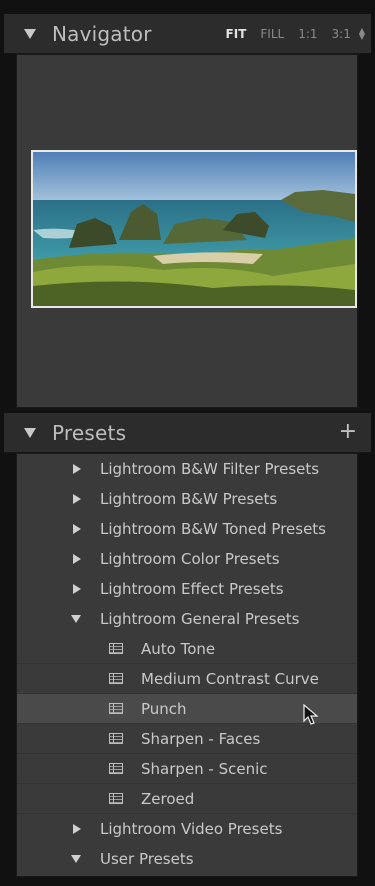 This screenshot has width=375, height=886. I want to click on preset-folder-label: Lightroom B&W Presets, so click(189, 499).